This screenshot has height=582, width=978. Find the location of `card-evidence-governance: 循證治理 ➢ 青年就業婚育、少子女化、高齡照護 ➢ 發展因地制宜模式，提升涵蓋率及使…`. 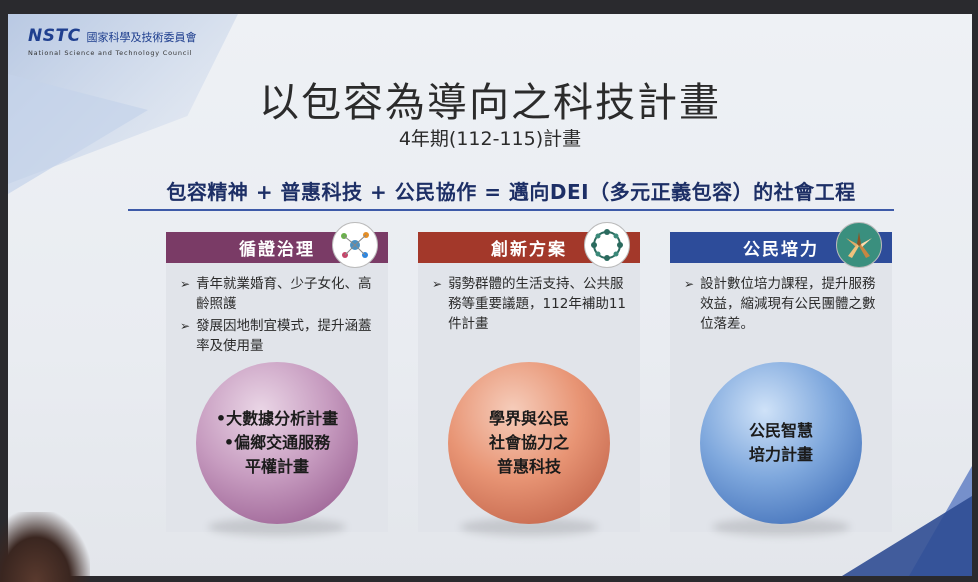

card-evidence-governance: 循證治理 ➢ 青年就業婚育、少子女化、高齡照護 ➢ 發展因地制宜模式，提升涵蓋率及使… is located at coordinates (277, 379).